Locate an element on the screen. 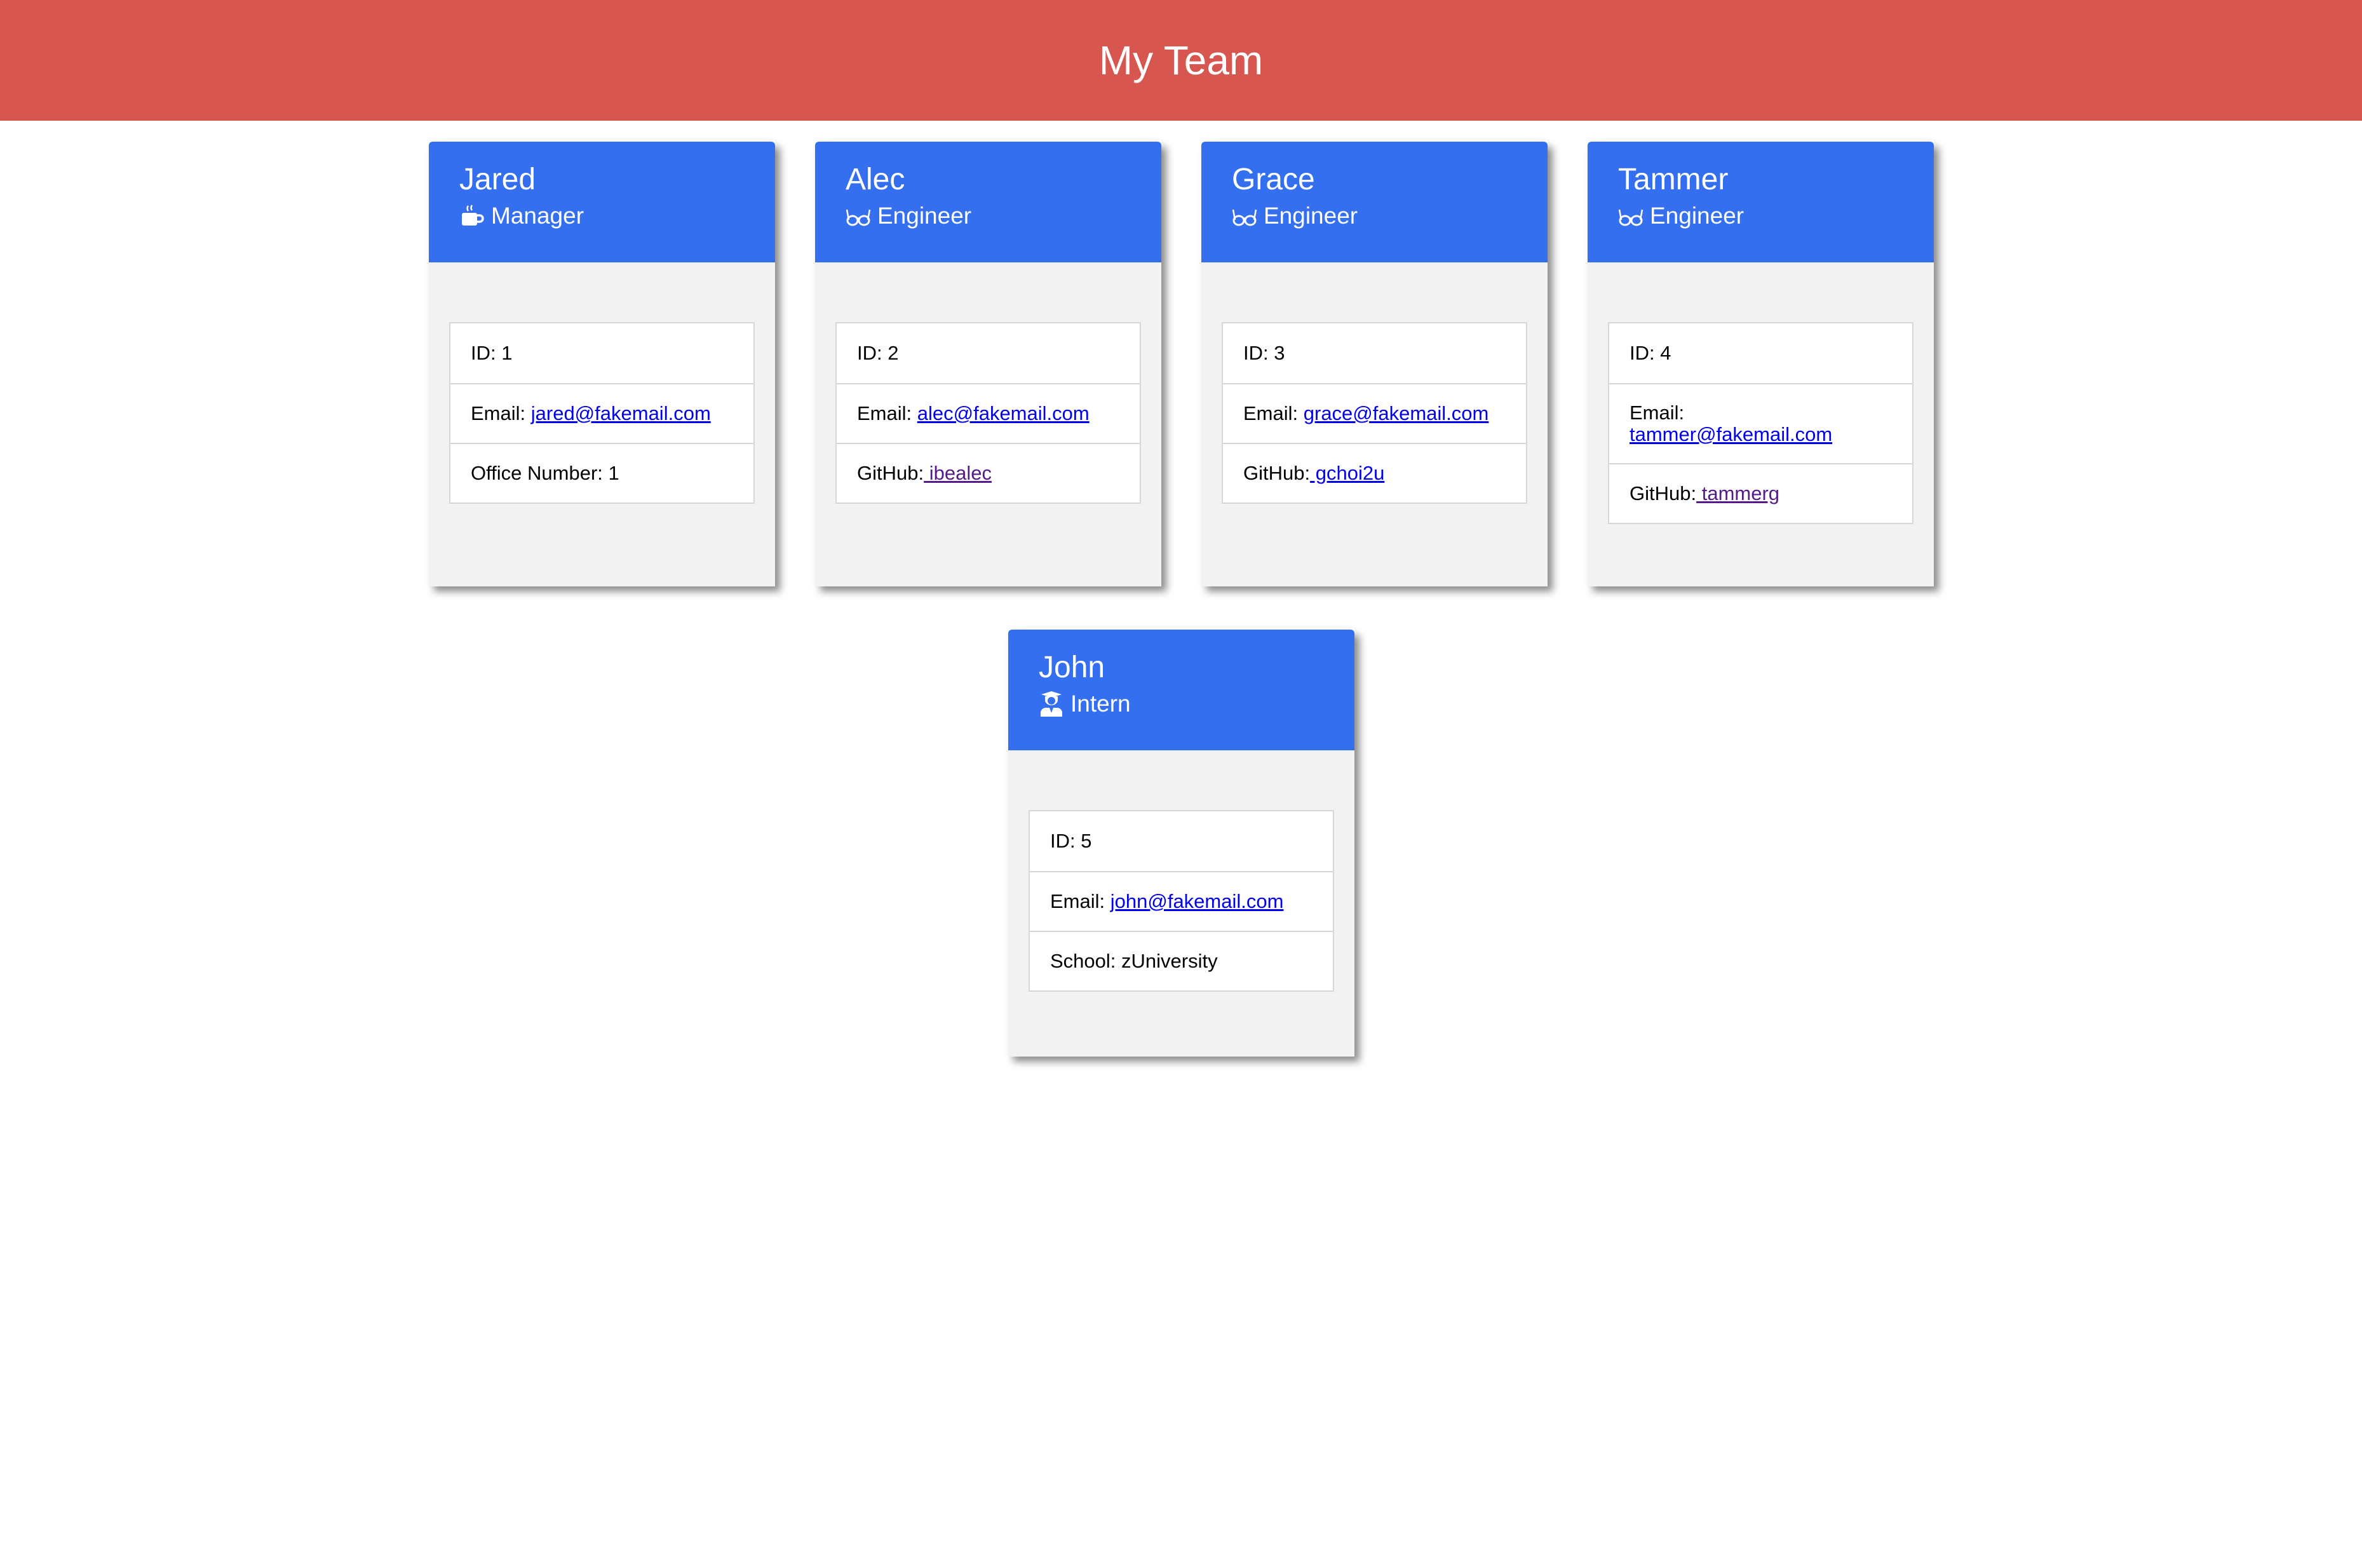  card-header: Tammer Engineer is located at coordinates (1761, 202).